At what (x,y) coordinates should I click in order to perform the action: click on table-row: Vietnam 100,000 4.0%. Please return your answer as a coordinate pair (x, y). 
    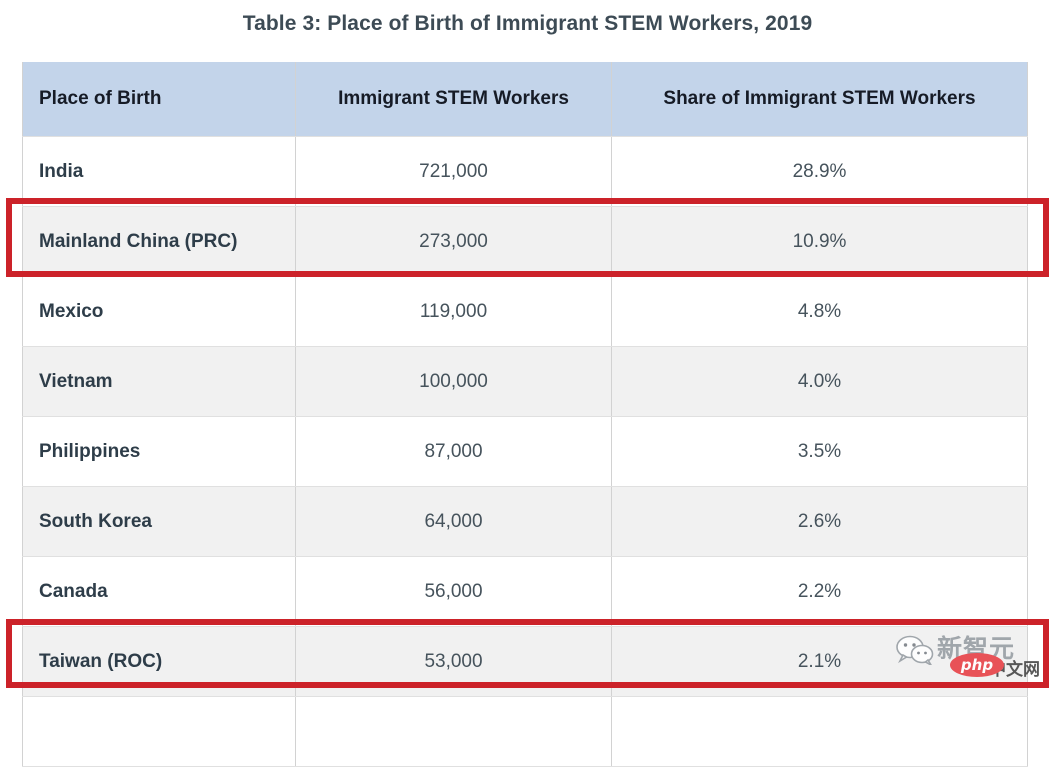
    Looking at the image, I should click on (525, 381).